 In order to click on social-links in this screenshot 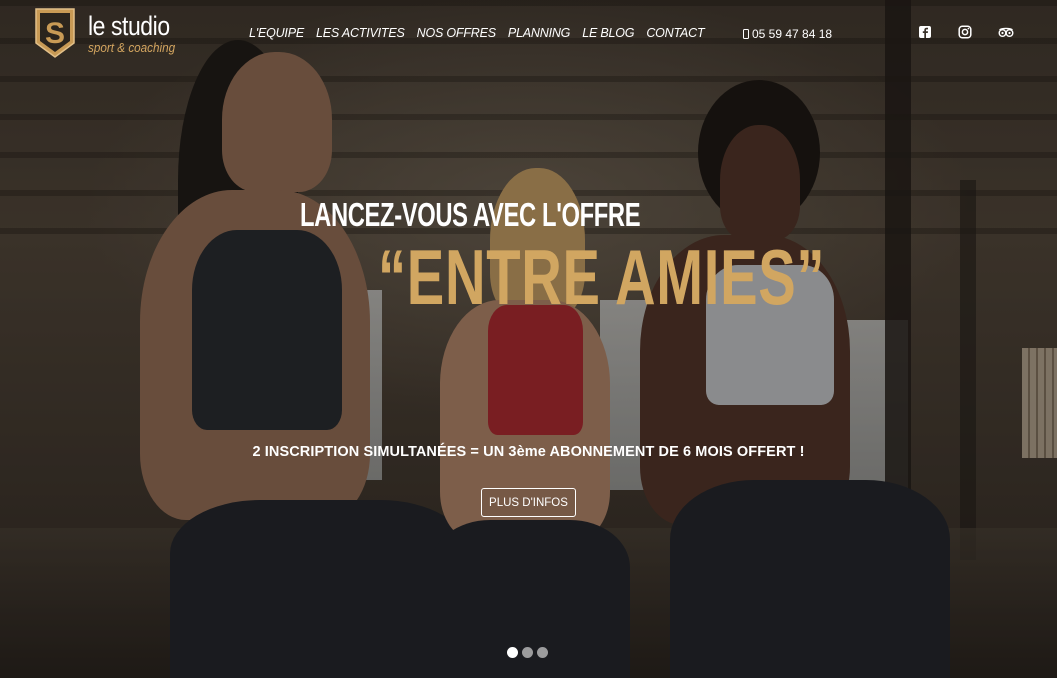, I will do `click(966, 32)`.